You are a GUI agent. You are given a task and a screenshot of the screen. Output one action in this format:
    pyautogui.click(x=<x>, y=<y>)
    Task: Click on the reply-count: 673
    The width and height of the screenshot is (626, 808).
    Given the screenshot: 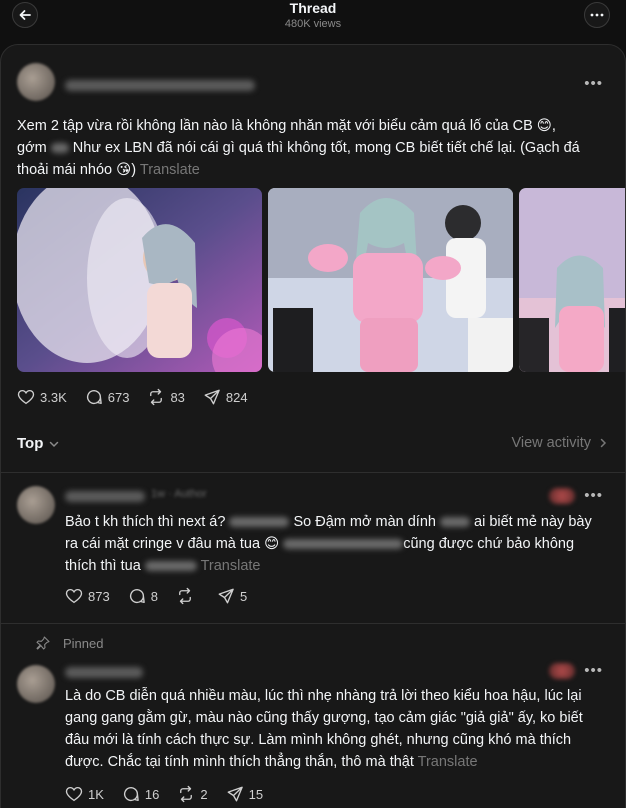 What is the action you would take?
    pyautogui.click(x=118, y=397)
    